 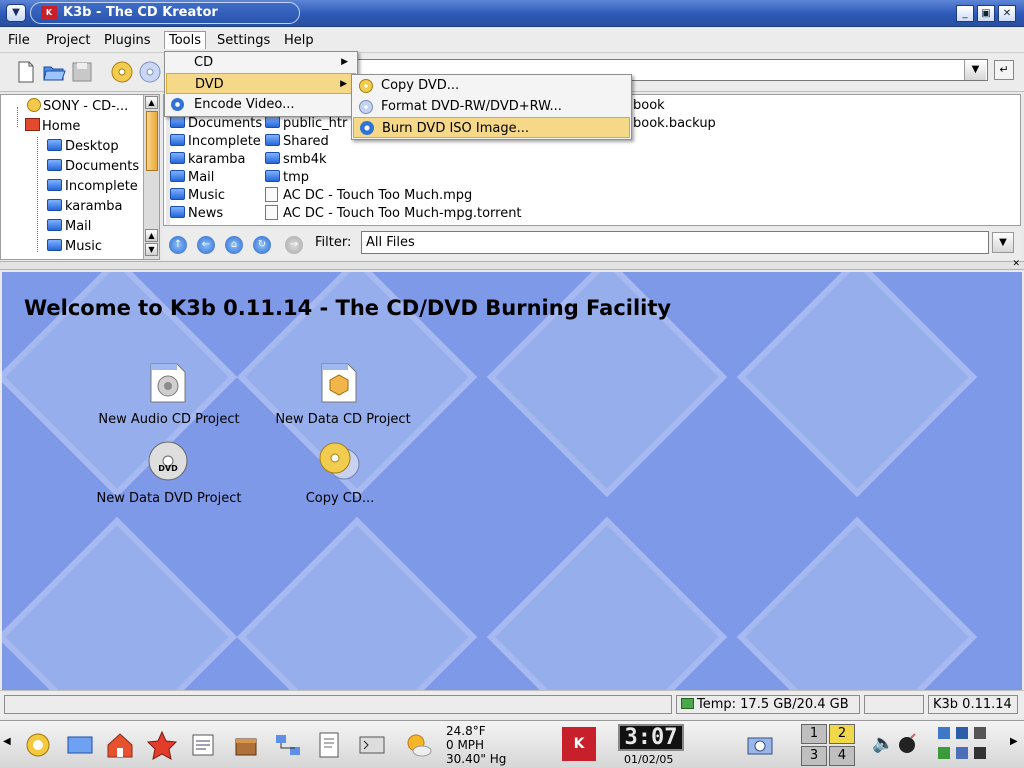 What do you see at coordinates (1003, 242) in the screenshot?
I see `filter-dropdown-button: ▼` at bounding box center [1003, 242].